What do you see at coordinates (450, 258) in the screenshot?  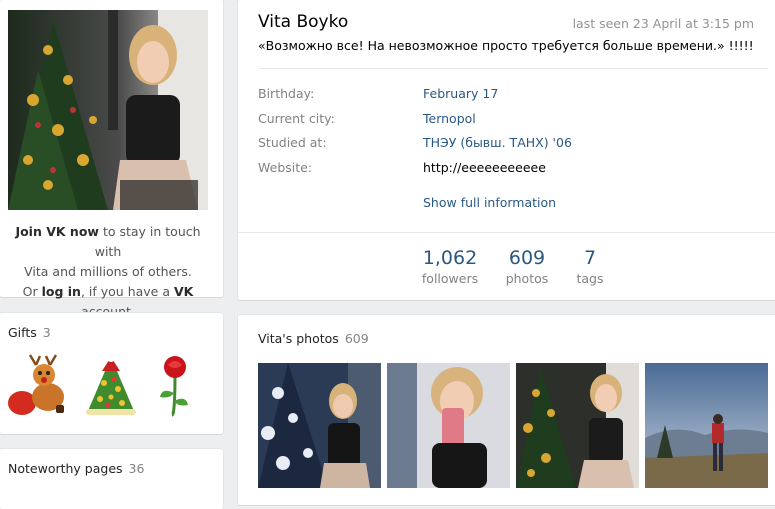 I see `counter-number: 1,062` at bounding box center [450, 258].